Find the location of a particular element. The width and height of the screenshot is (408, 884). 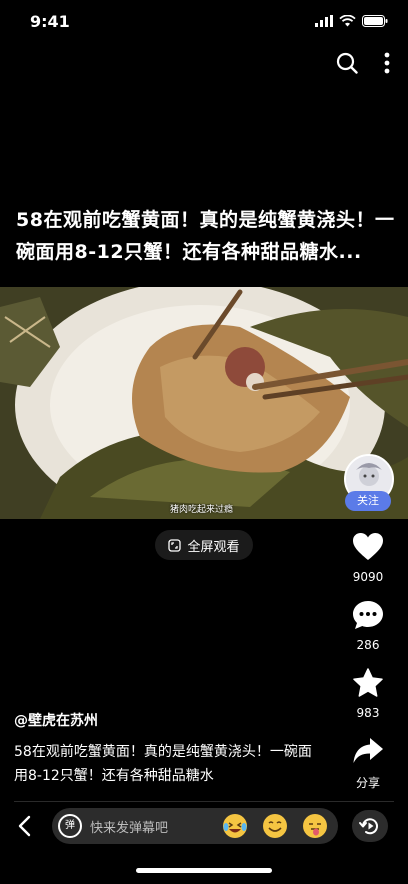

like-count: 9090 is located at coordinates (368, 577).